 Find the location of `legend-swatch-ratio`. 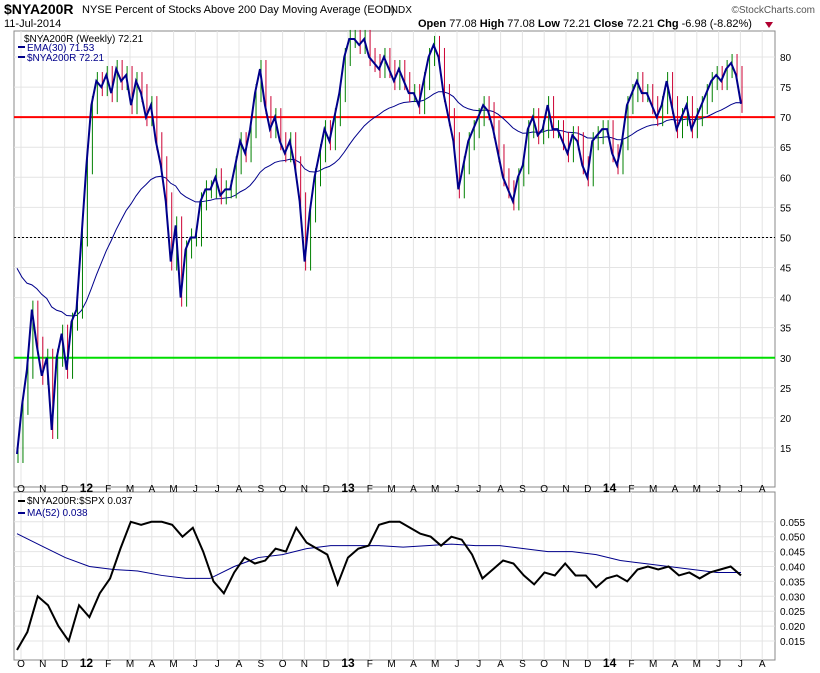

legend-swatch-ratio is located at coordinates (21, 501).